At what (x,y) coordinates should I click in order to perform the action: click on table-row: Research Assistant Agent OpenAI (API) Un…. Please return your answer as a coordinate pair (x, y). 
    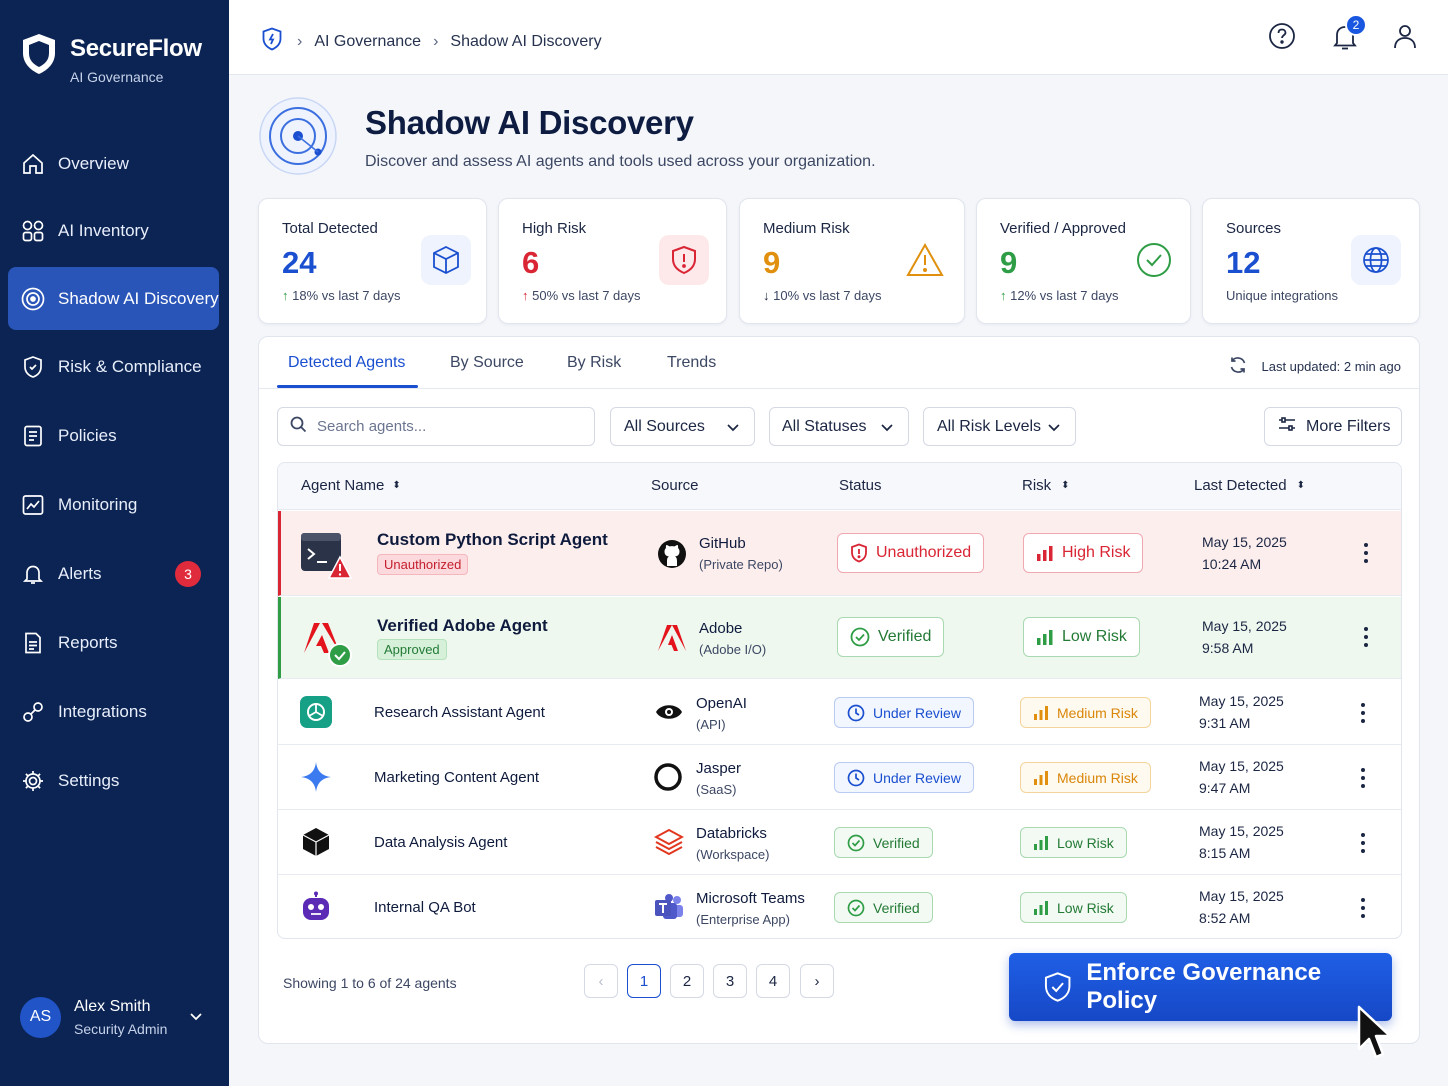
    Looking at the image, I should click on (839, 712).